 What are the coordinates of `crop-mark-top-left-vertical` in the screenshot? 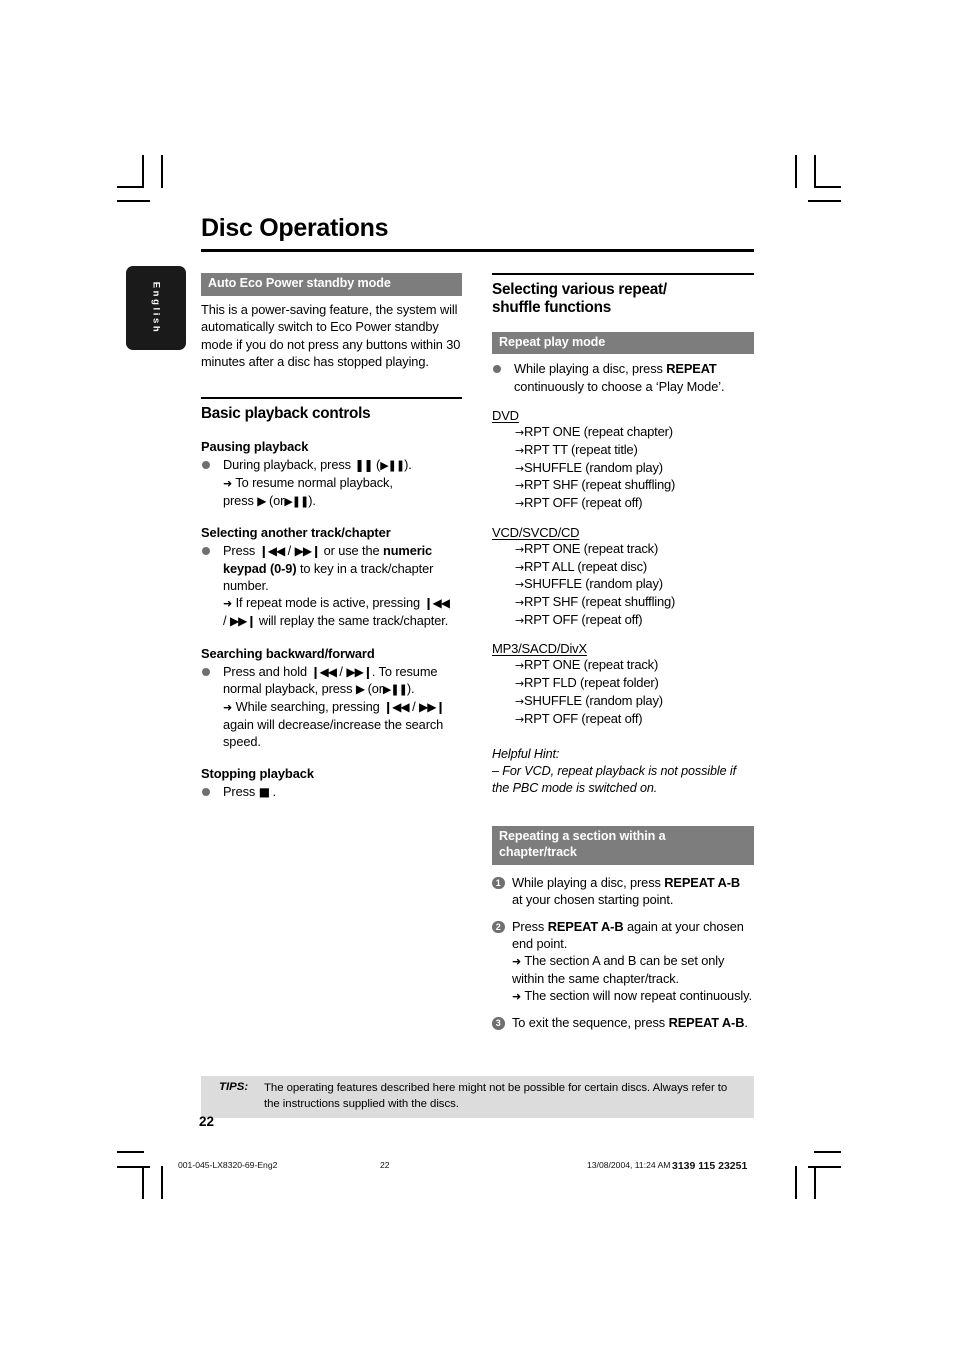 It's located at (143, 171).